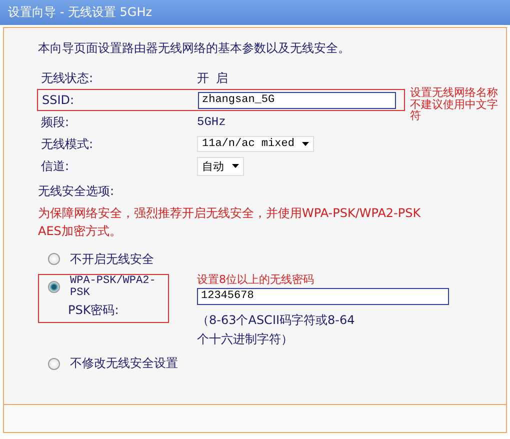 This screenshot has width=510, height=439. What do you see at coordinates (67, 78) in the screenshot?
I see `field-label: 无线状态:` at bounding box center [67, 78].